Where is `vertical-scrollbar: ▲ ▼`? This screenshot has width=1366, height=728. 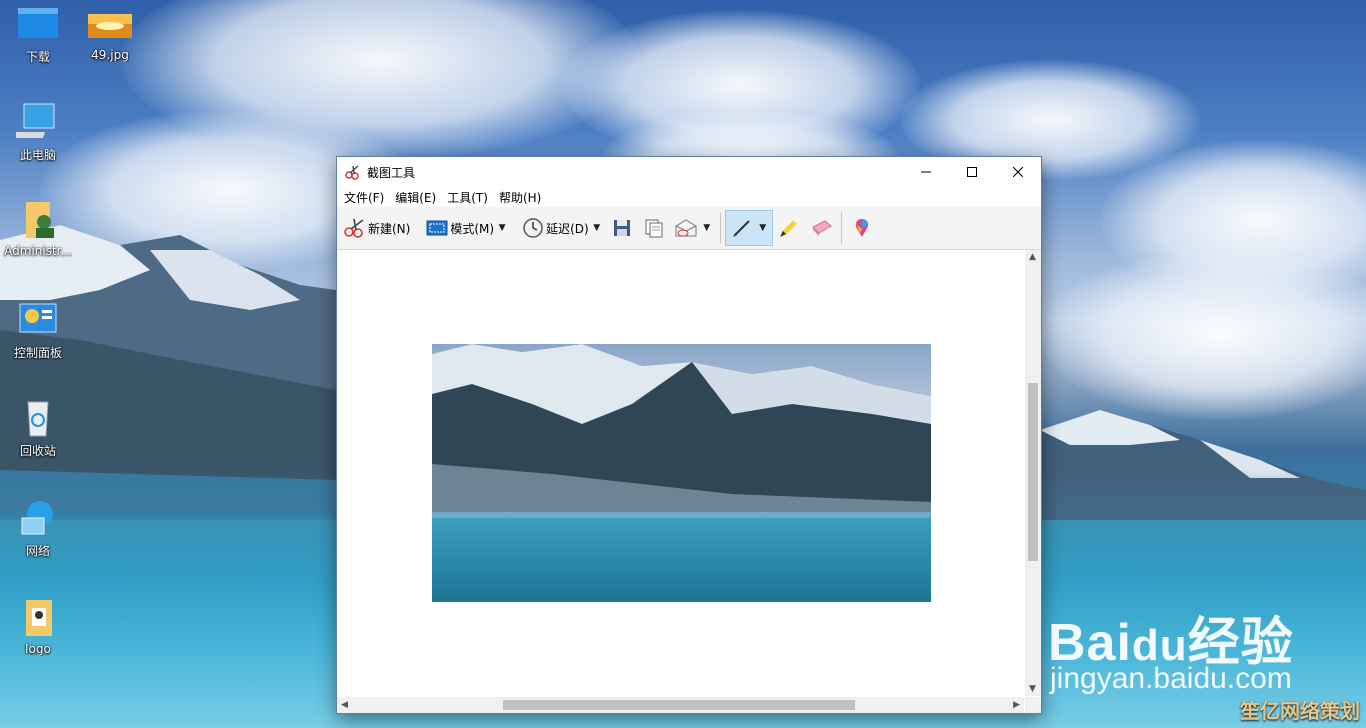
vertical-scrollbar: ▲ ▼ is located at coordinates (1033, 473).